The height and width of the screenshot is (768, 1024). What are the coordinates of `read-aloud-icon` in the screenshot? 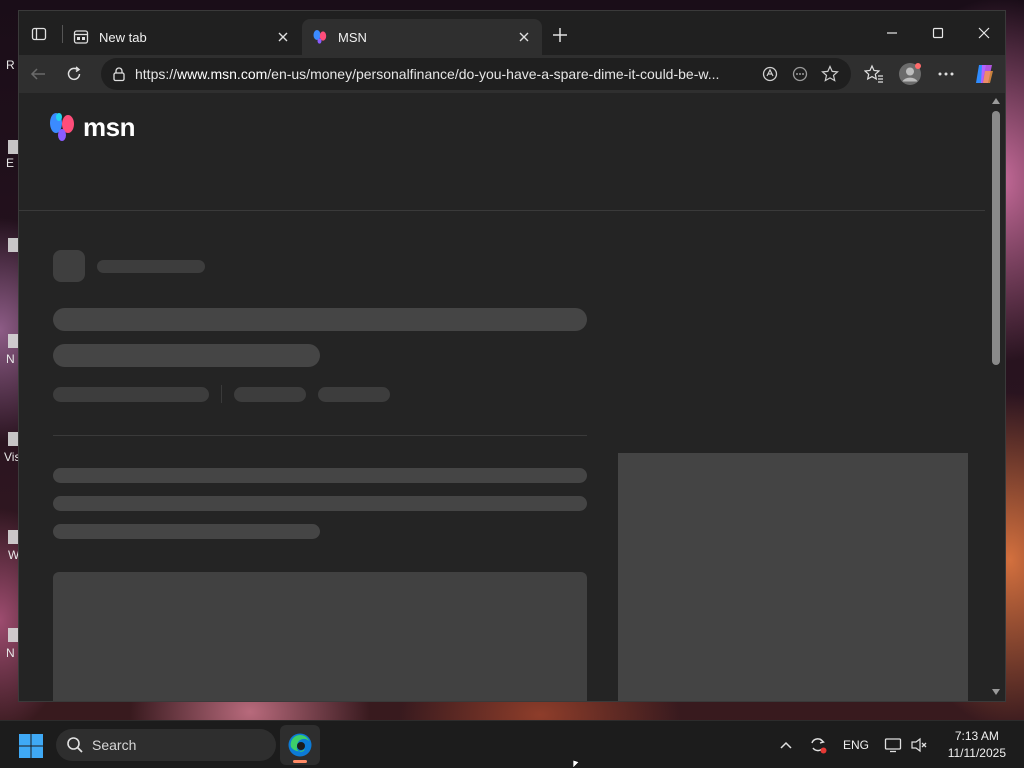 It's located at (770, 74).